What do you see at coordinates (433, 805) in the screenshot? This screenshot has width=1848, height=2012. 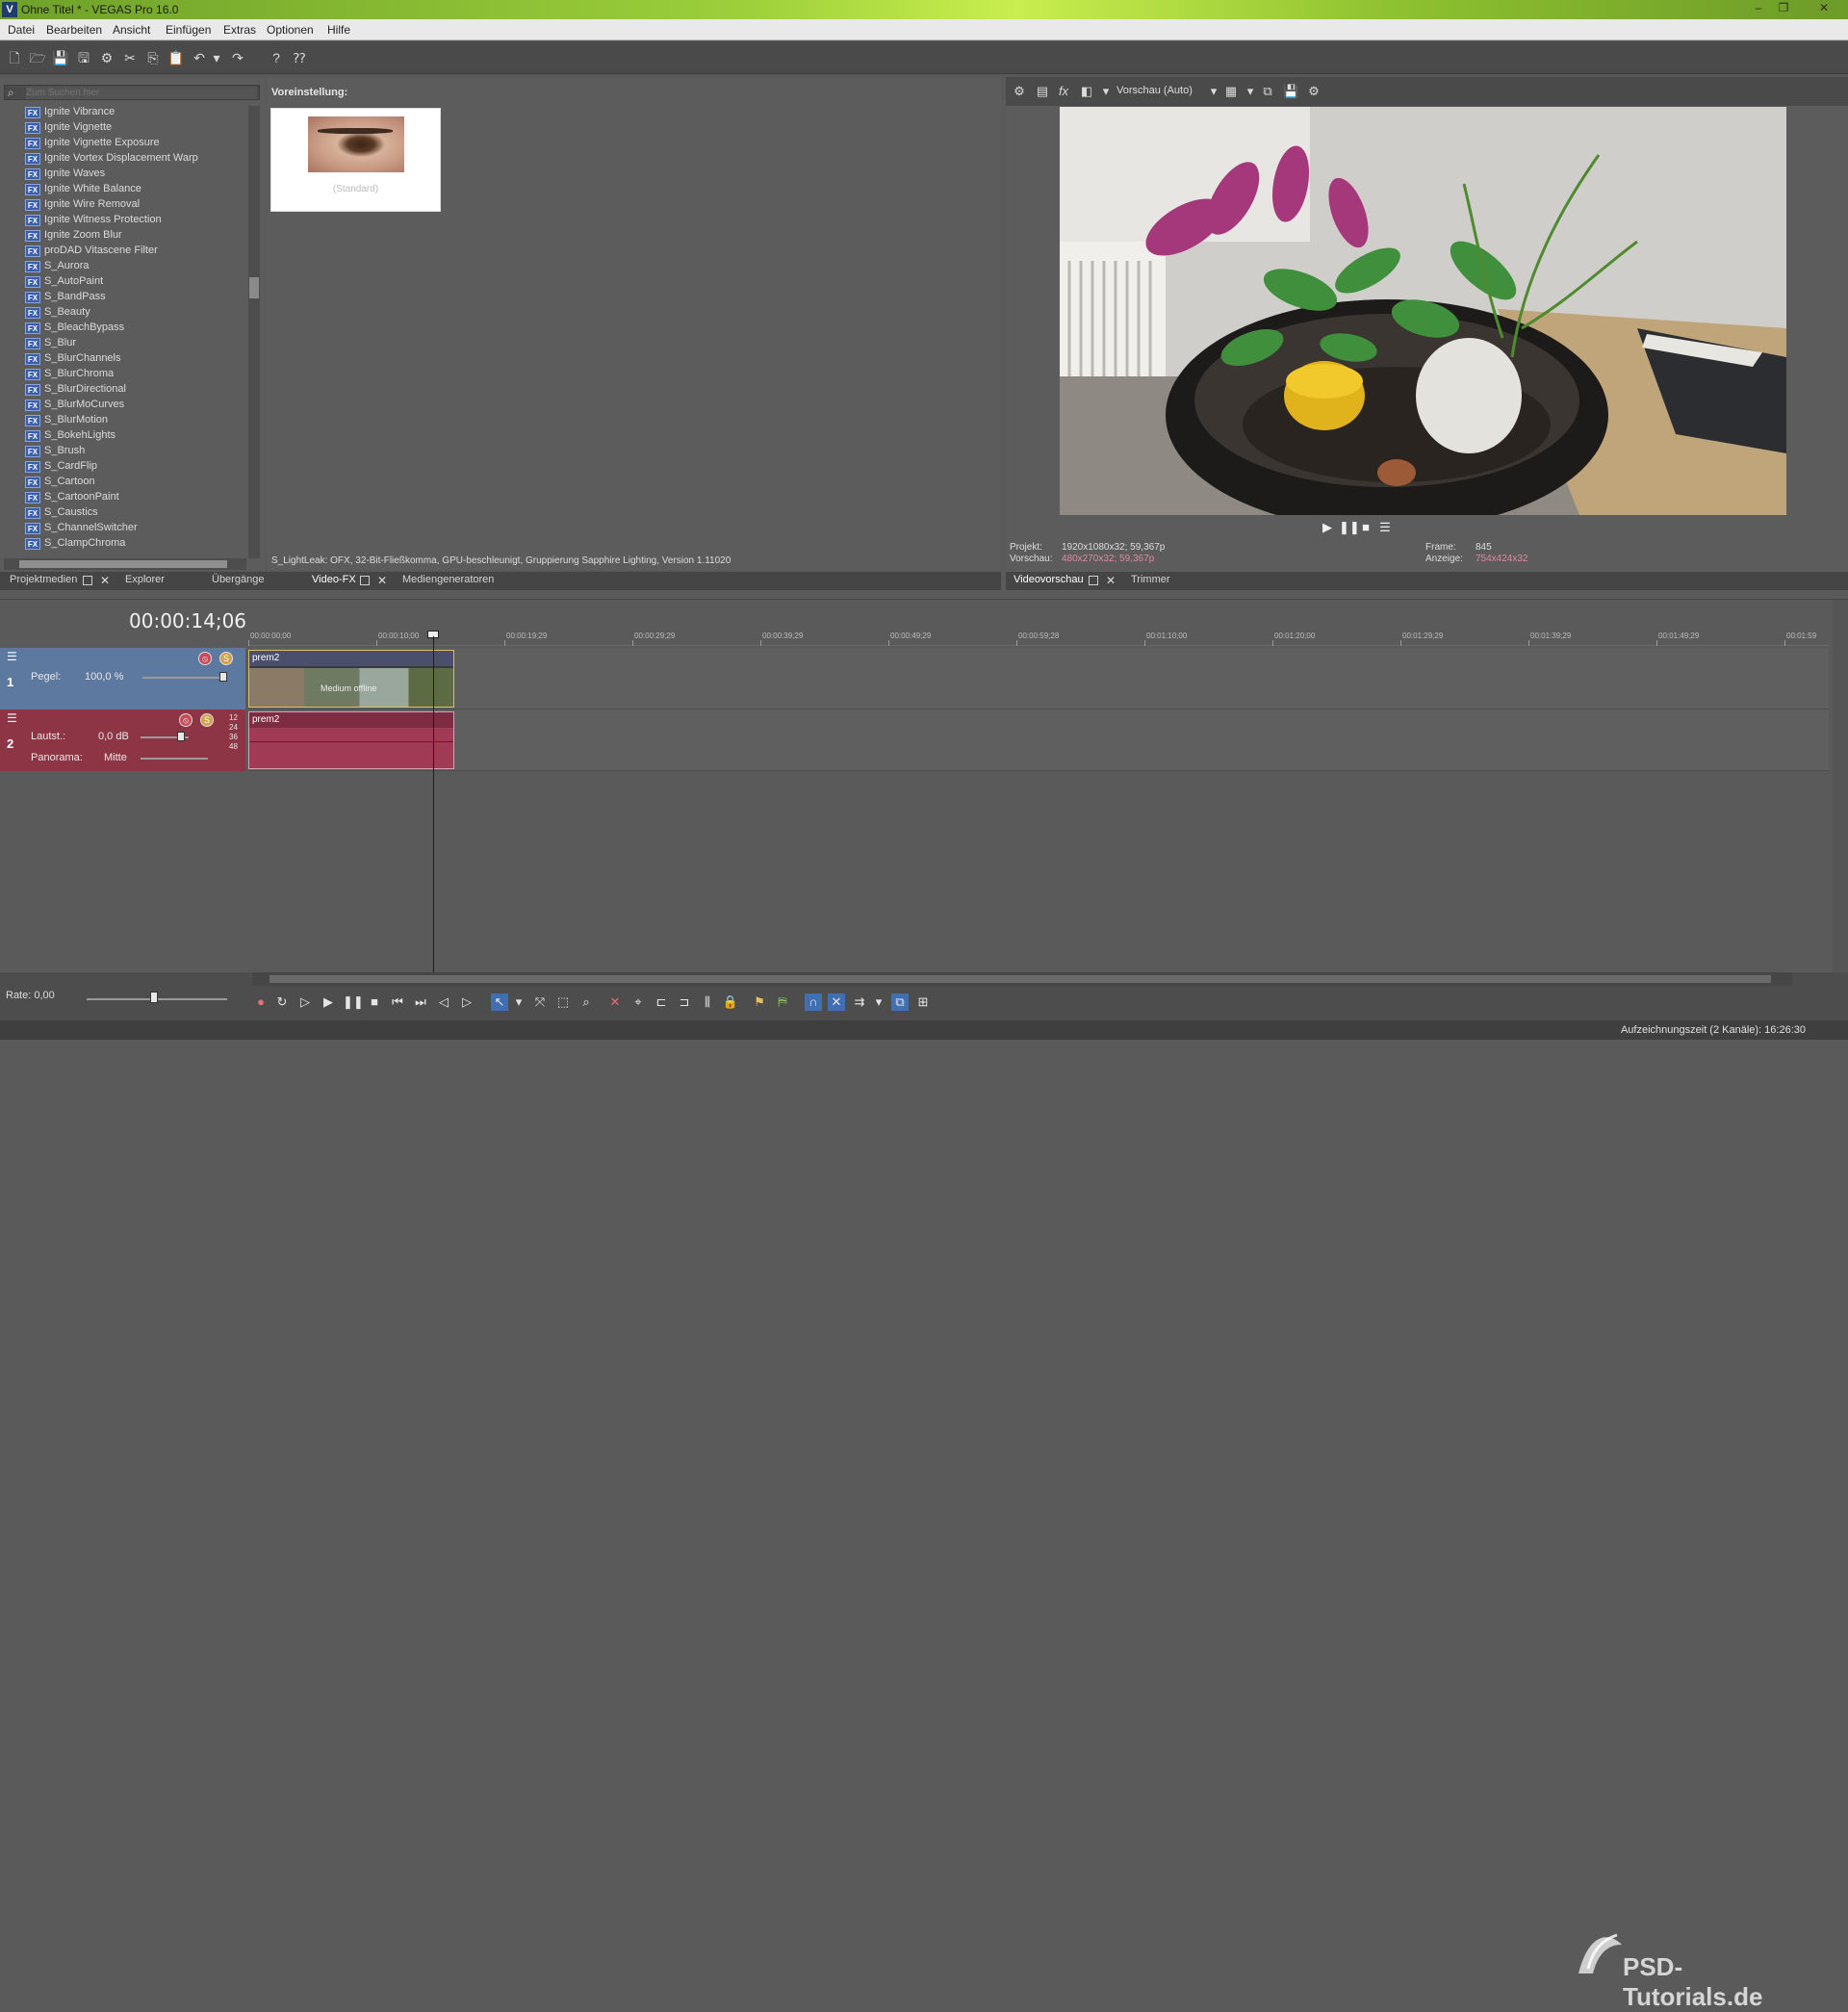 I see `playhead-line` at bounding box center [433, 805].